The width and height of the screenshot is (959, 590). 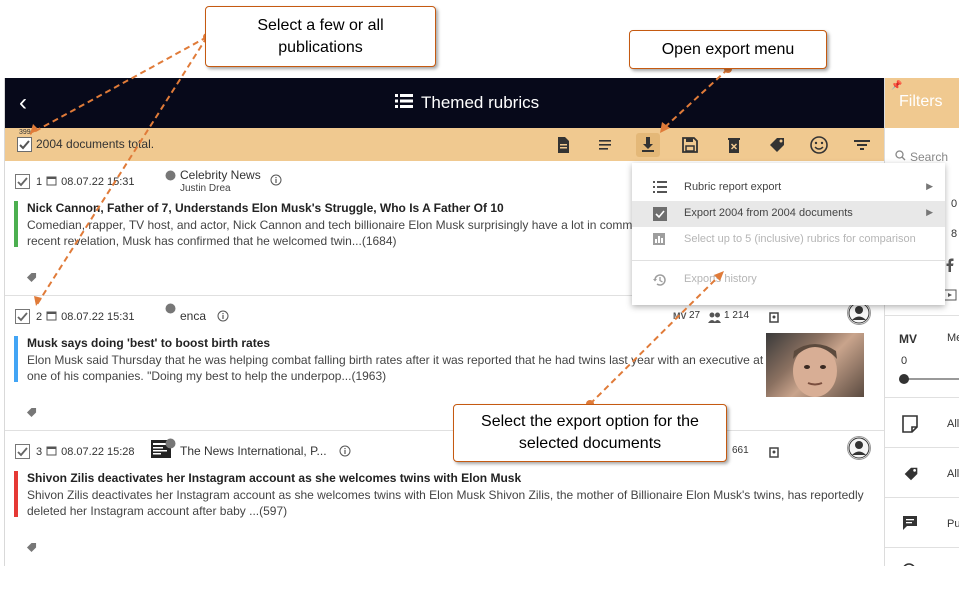 What do you see at coordinates (320, 36) in the screenshot?
I see `callout-select-publications: Select a few or all publications` at bounding box center [320, 36].